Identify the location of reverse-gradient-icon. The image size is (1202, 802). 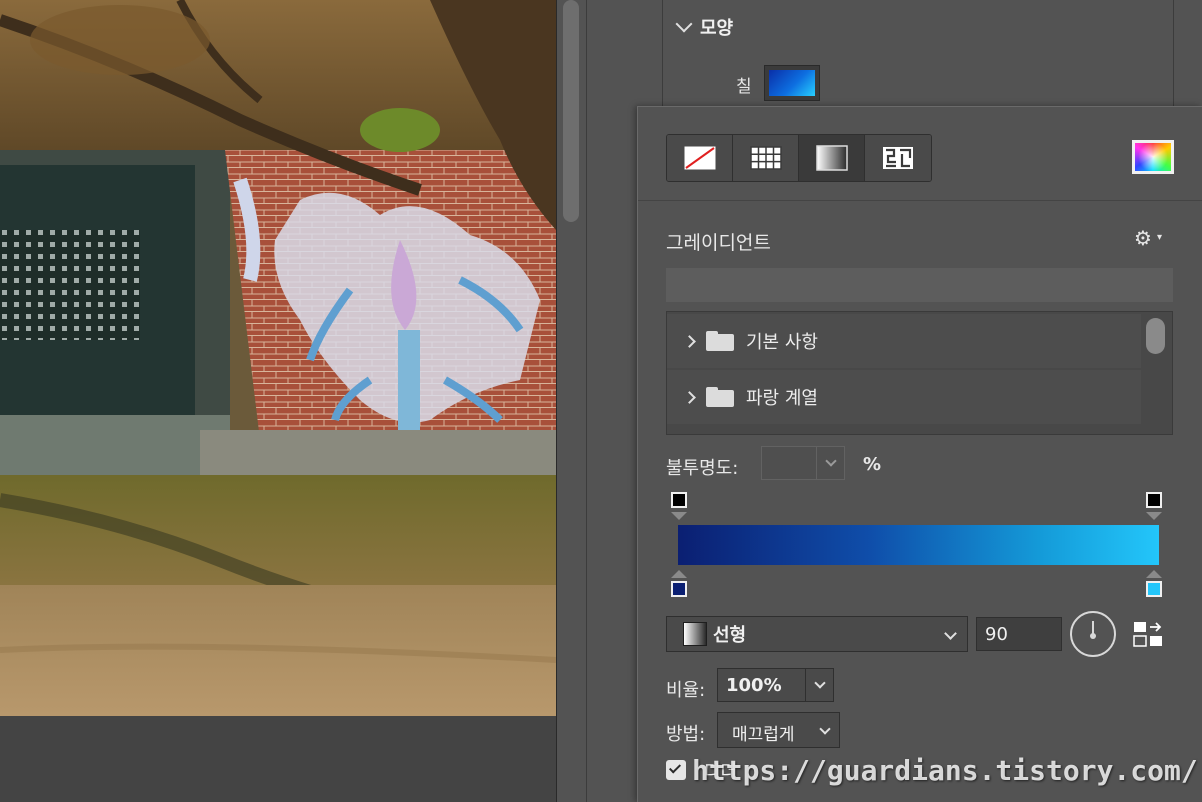
(1148, 634).